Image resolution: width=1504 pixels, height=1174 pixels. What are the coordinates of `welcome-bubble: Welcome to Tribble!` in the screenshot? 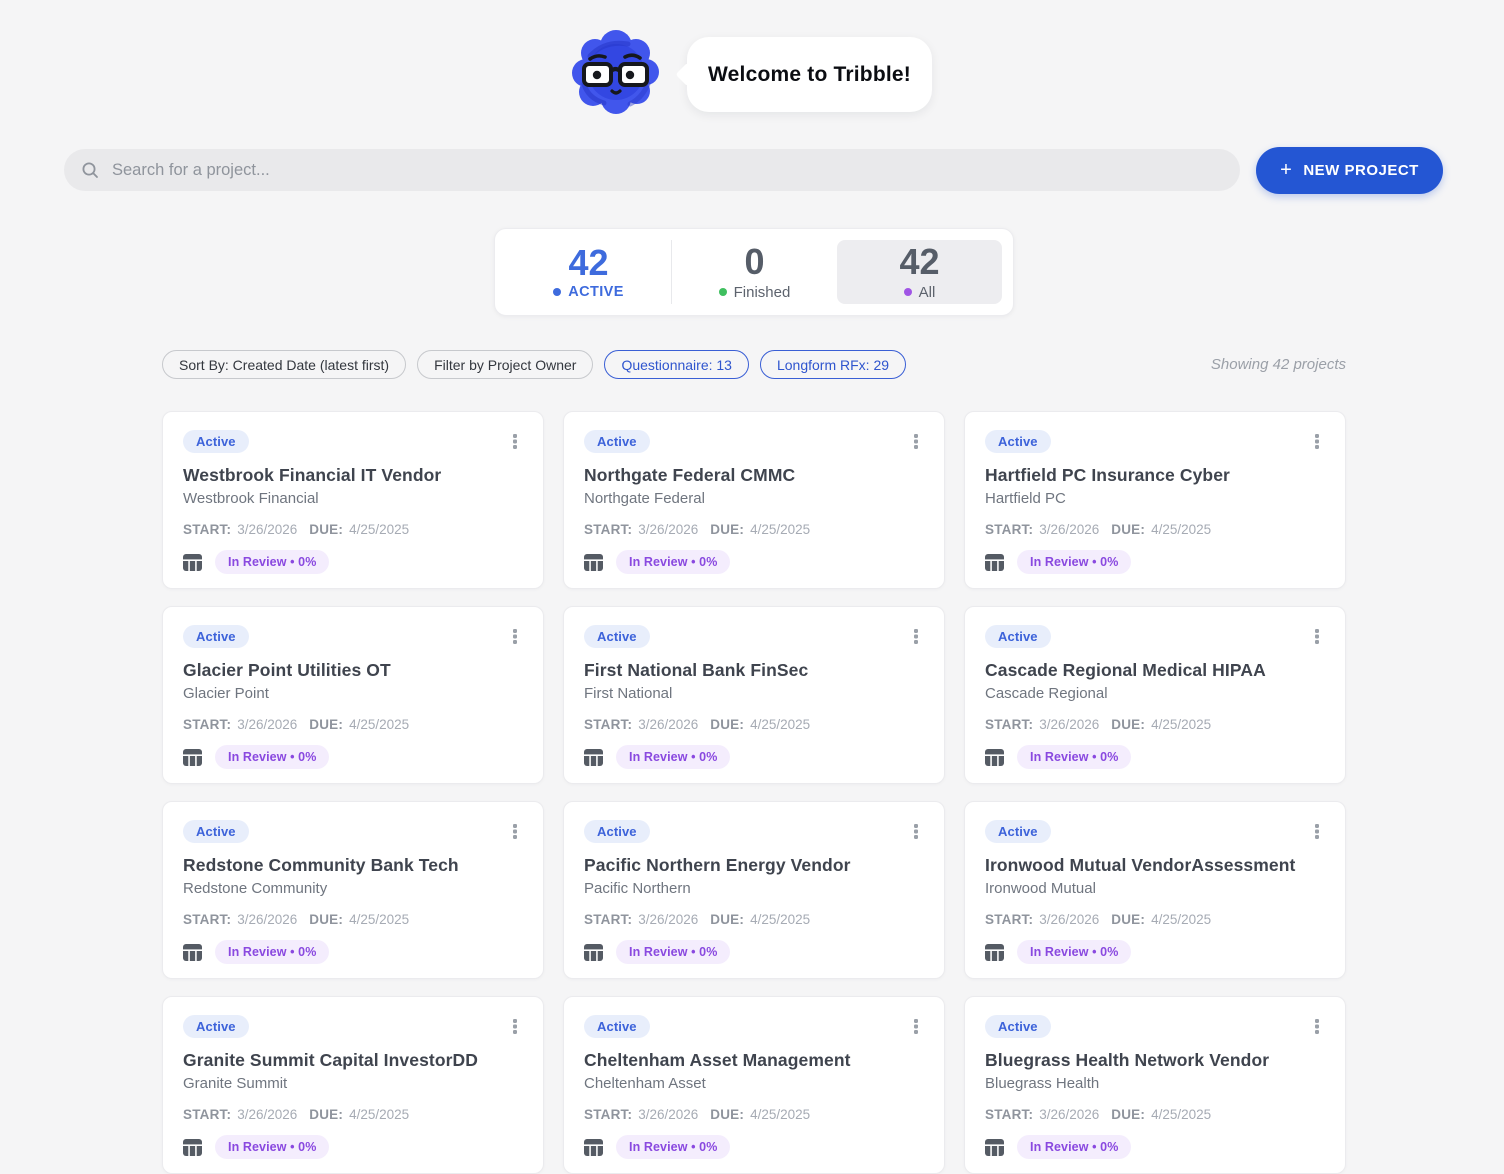 It's located at (809, 74).